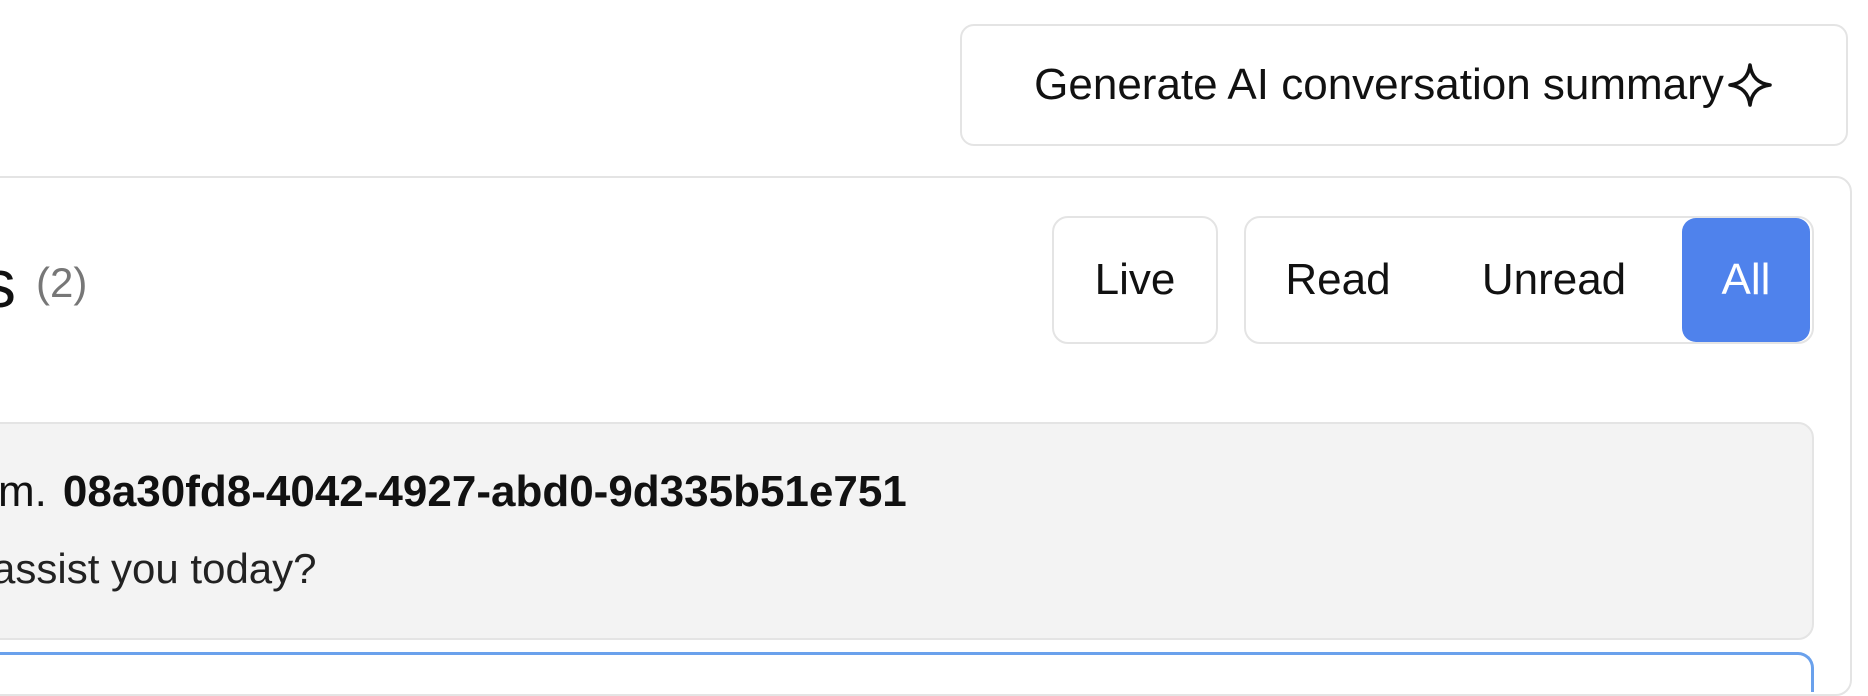 The width and height of the screenshot is (1868, 696). Describe the element at coordinates (907, 672) in the screenshot. I see `message-item-next` at that location.